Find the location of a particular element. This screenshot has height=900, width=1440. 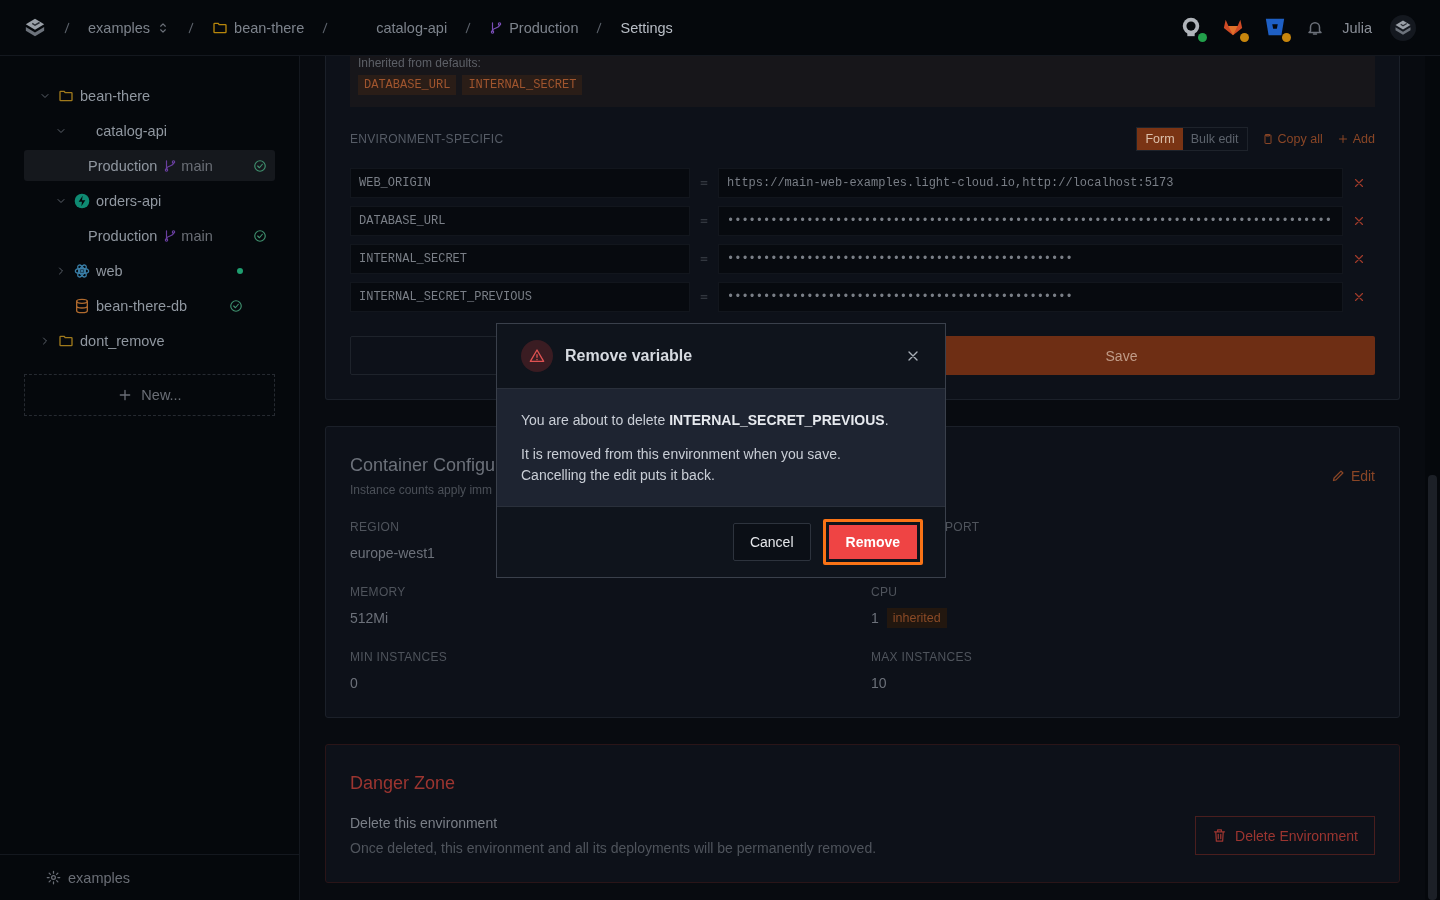

breadcrumb-current: Settings is located at coordinates (646, 27).